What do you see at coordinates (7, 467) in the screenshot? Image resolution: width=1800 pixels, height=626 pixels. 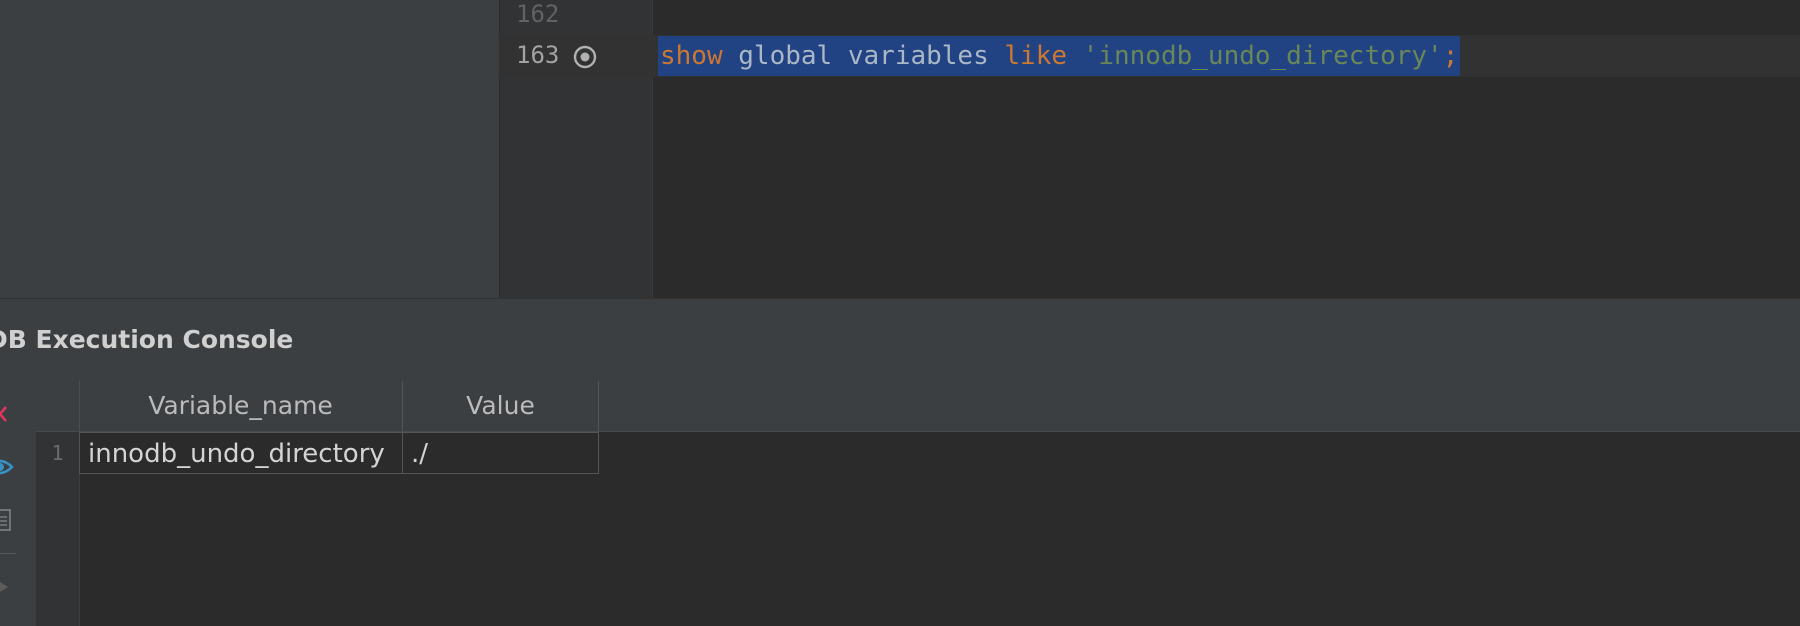 I see `eye-icon` at bounding box center [7, 467].